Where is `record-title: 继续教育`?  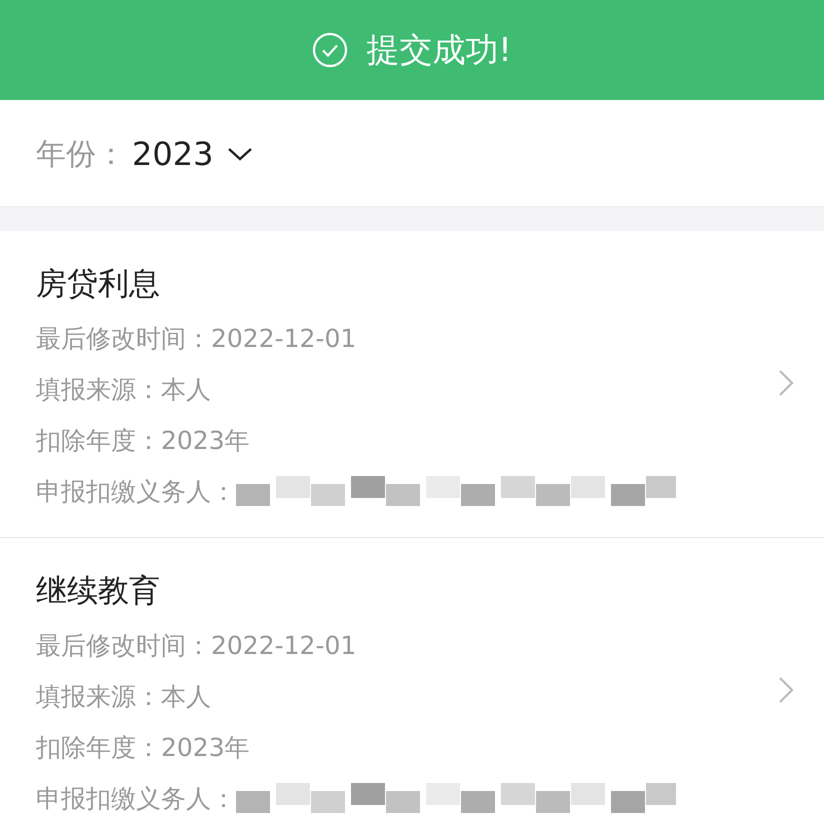 record-title: 继续教育 is located at coordinates (98, 591).